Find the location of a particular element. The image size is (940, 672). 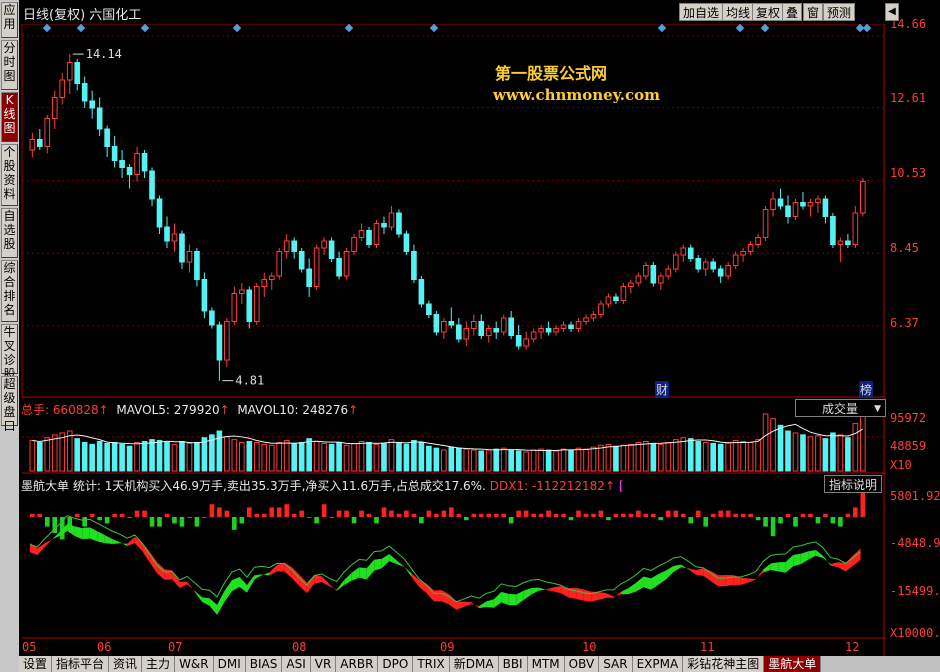

volume-indicator-dropdown: 成交量 ▼ is located at coordinates (840, 408).